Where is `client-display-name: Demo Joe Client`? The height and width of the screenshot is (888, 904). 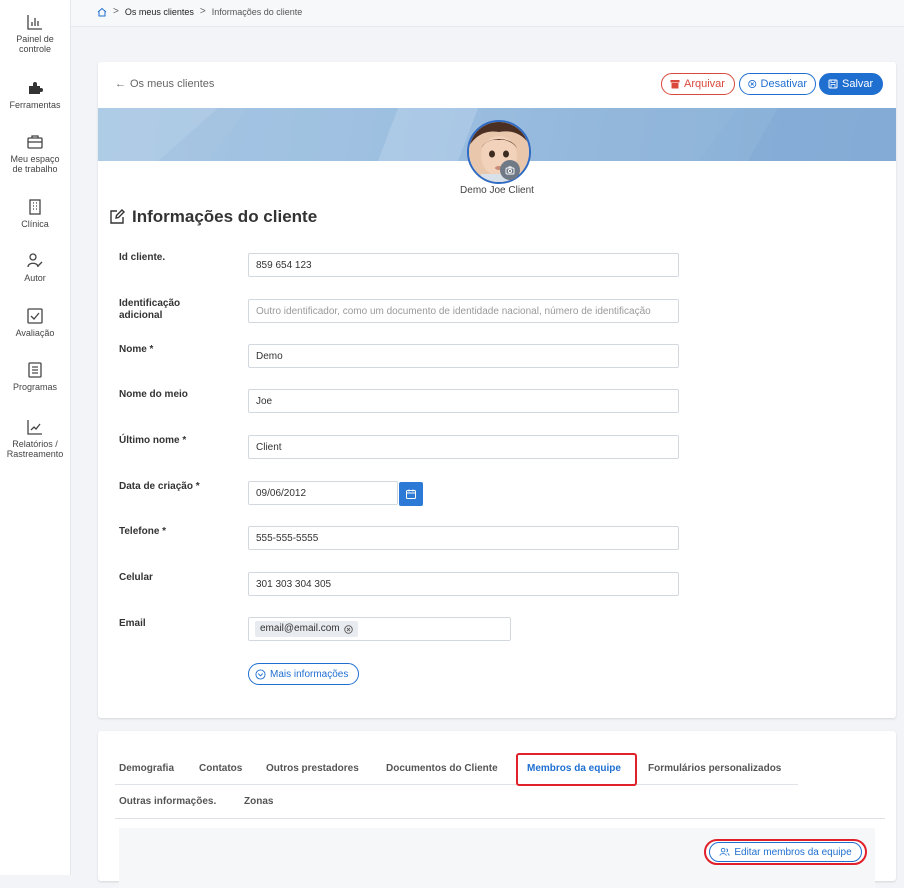
client-display-name: Demo Joe Client is located at coordinates (497, 190).